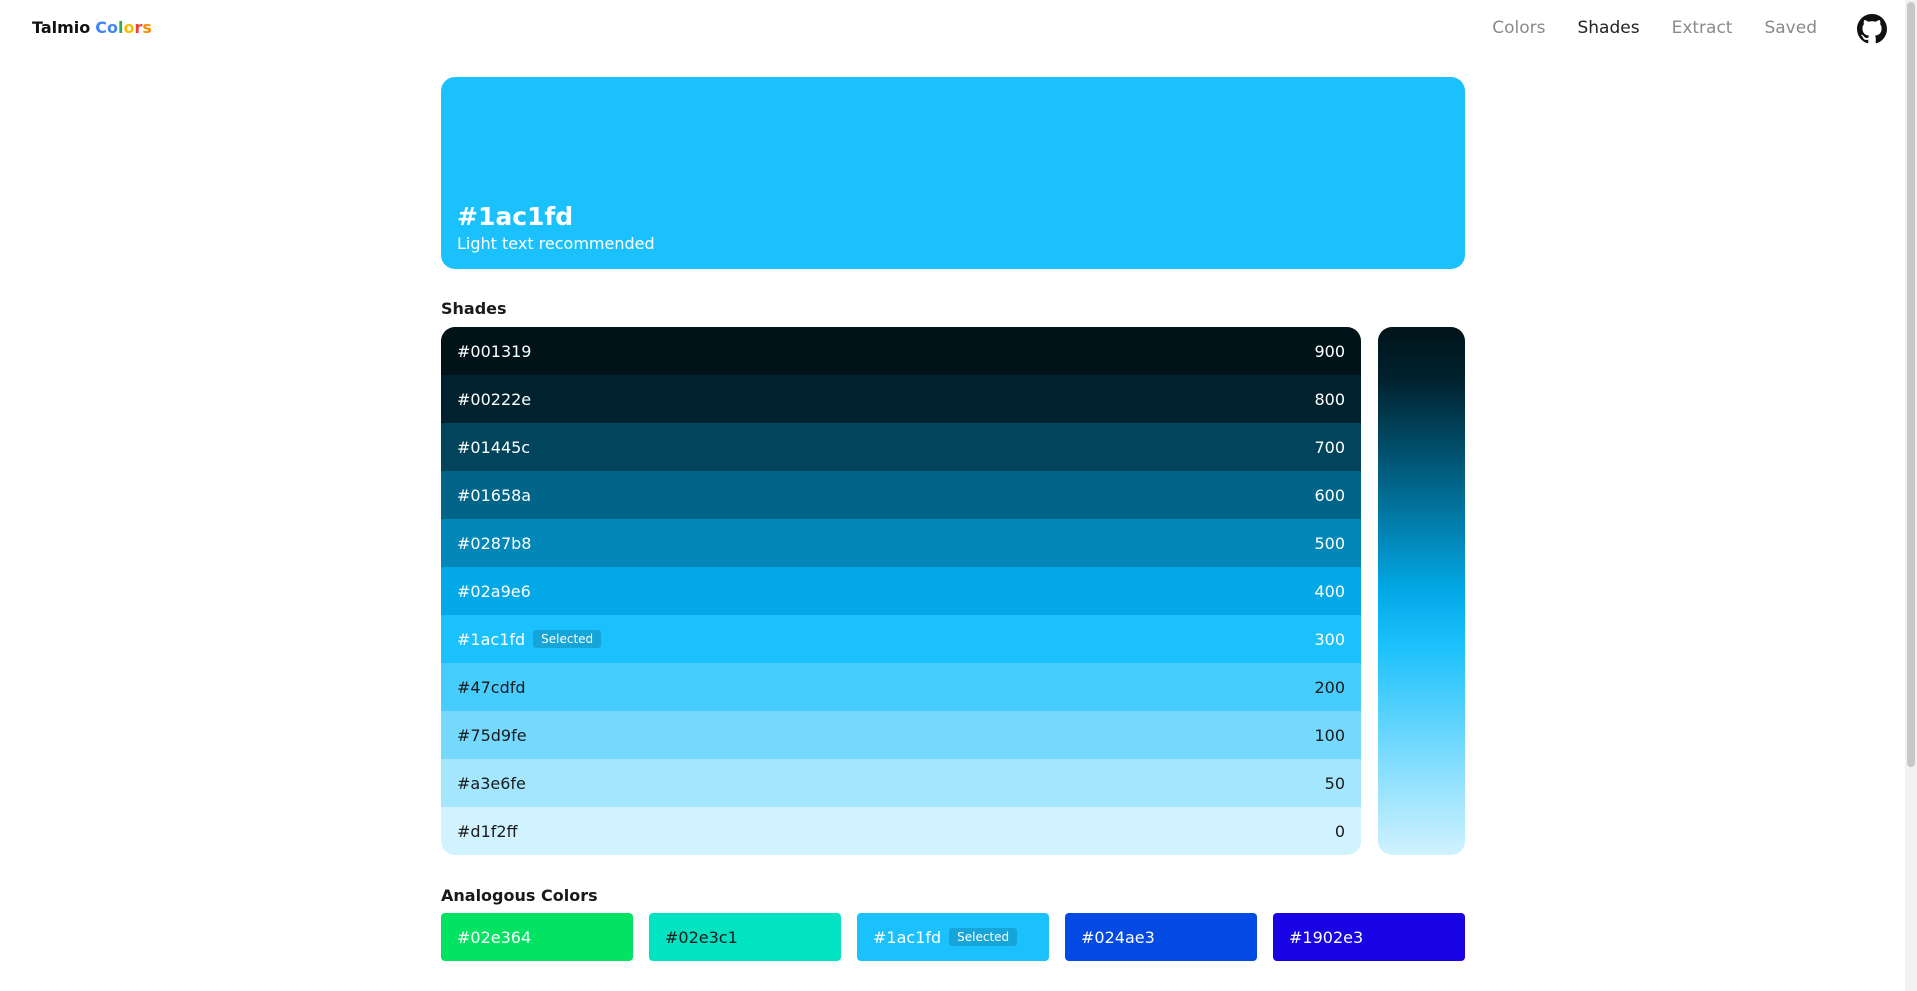 Image resolution: width=1917 pixels, height=991 pixels. What do you see at coordinates (901, 399) in the screenshot?
I see `shade-row: #00222e 800` at bounding box center [901, 399].